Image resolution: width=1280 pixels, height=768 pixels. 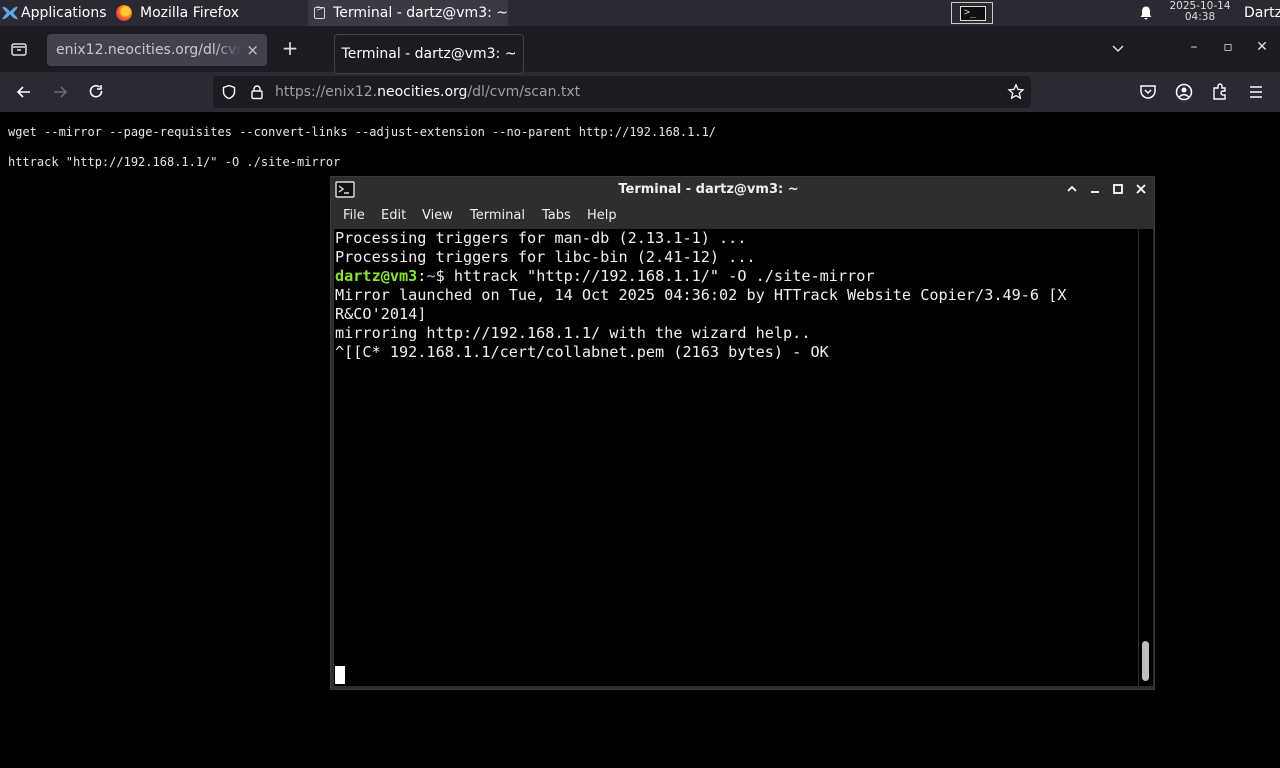 I want to click on terminal-icon, so click(x=320, y=11).